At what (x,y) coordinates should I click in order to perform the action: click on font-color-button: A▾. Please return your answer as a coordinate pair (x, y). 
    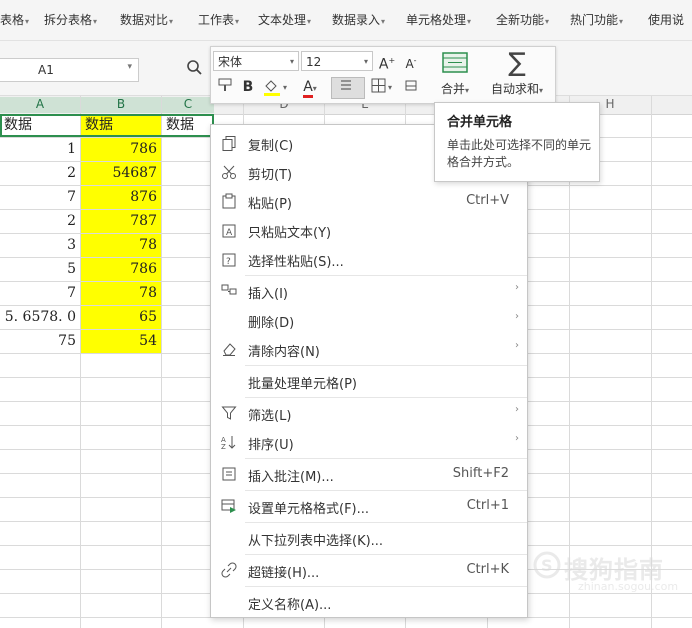
    Looking at the image, I should click on (310, 88).